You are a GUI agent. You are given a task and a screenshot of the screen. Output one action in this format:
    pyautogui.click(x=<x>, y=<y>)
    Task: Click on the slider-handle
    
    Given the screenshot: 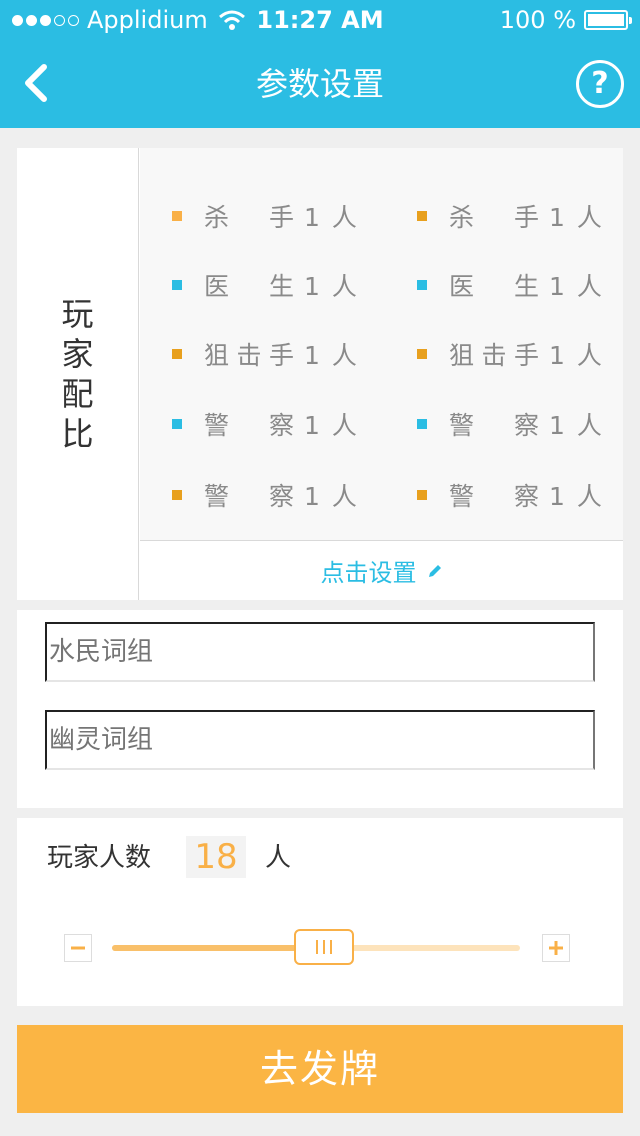 What is the action you would take?
    pyautogui.click(x=324, y=947)
    